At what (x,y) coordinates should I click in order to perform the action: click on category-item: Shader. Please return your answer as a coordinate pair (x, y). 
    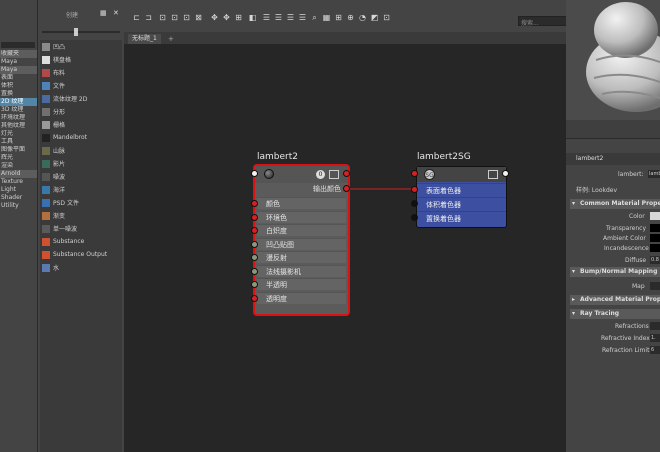
    Looking at the image, I should click on (18, 198).